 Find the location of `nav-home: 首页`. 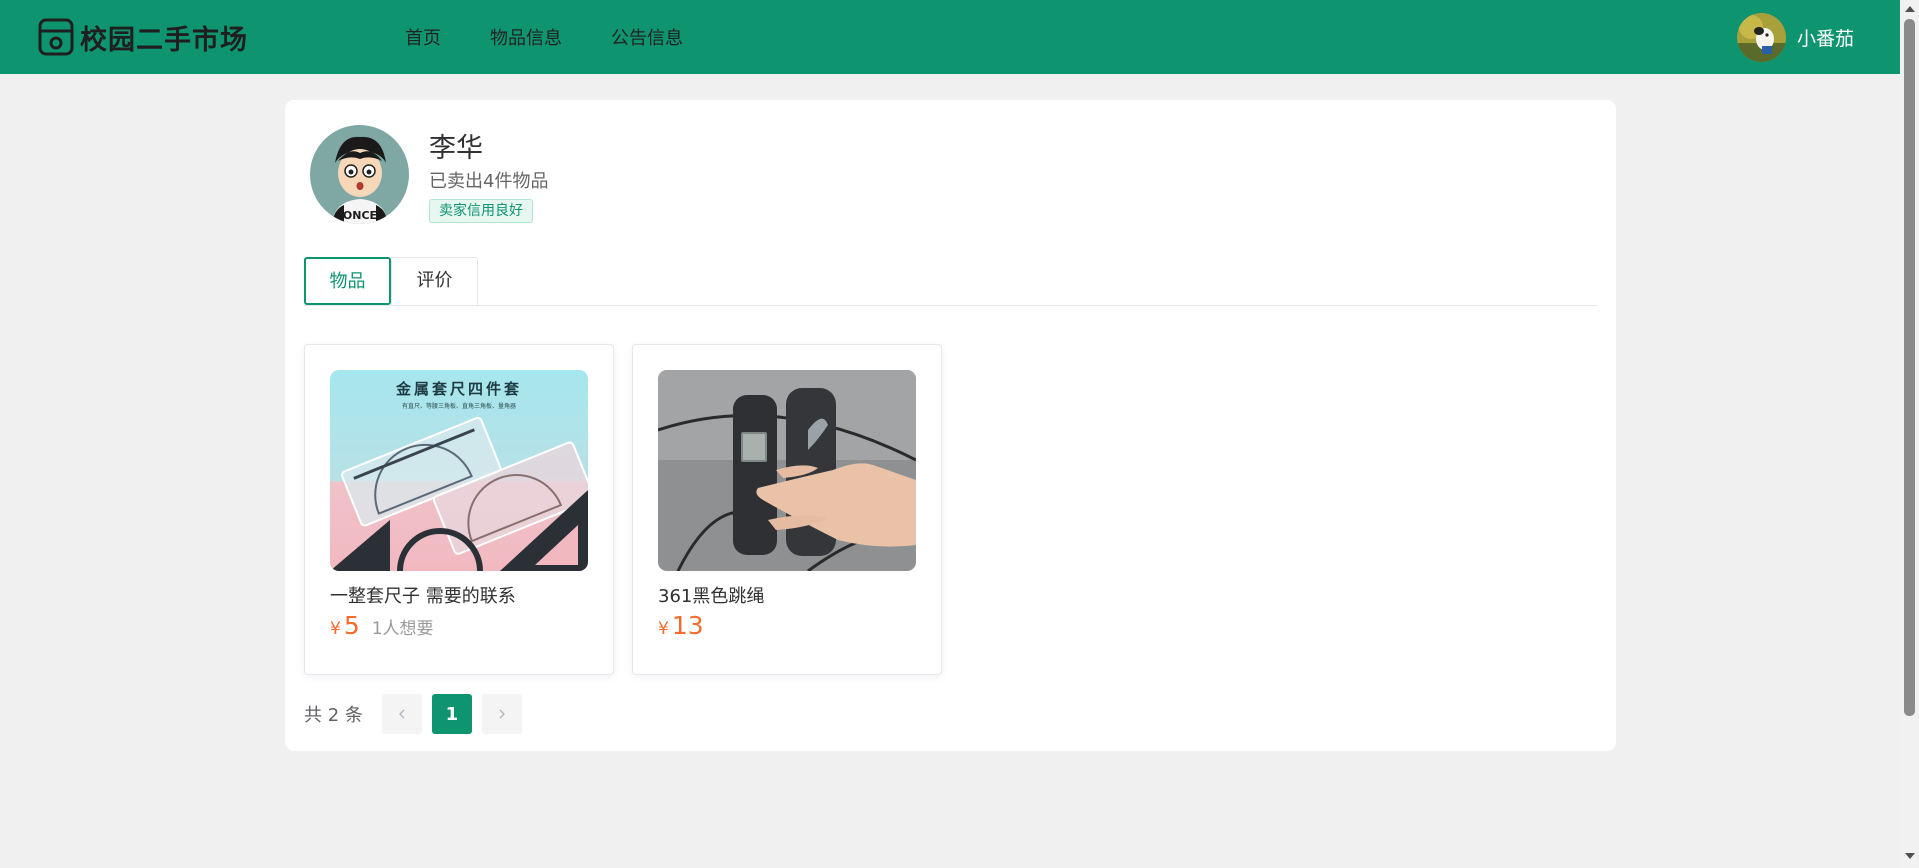

nav-home: 首页 is located at coordinates (423, 37).